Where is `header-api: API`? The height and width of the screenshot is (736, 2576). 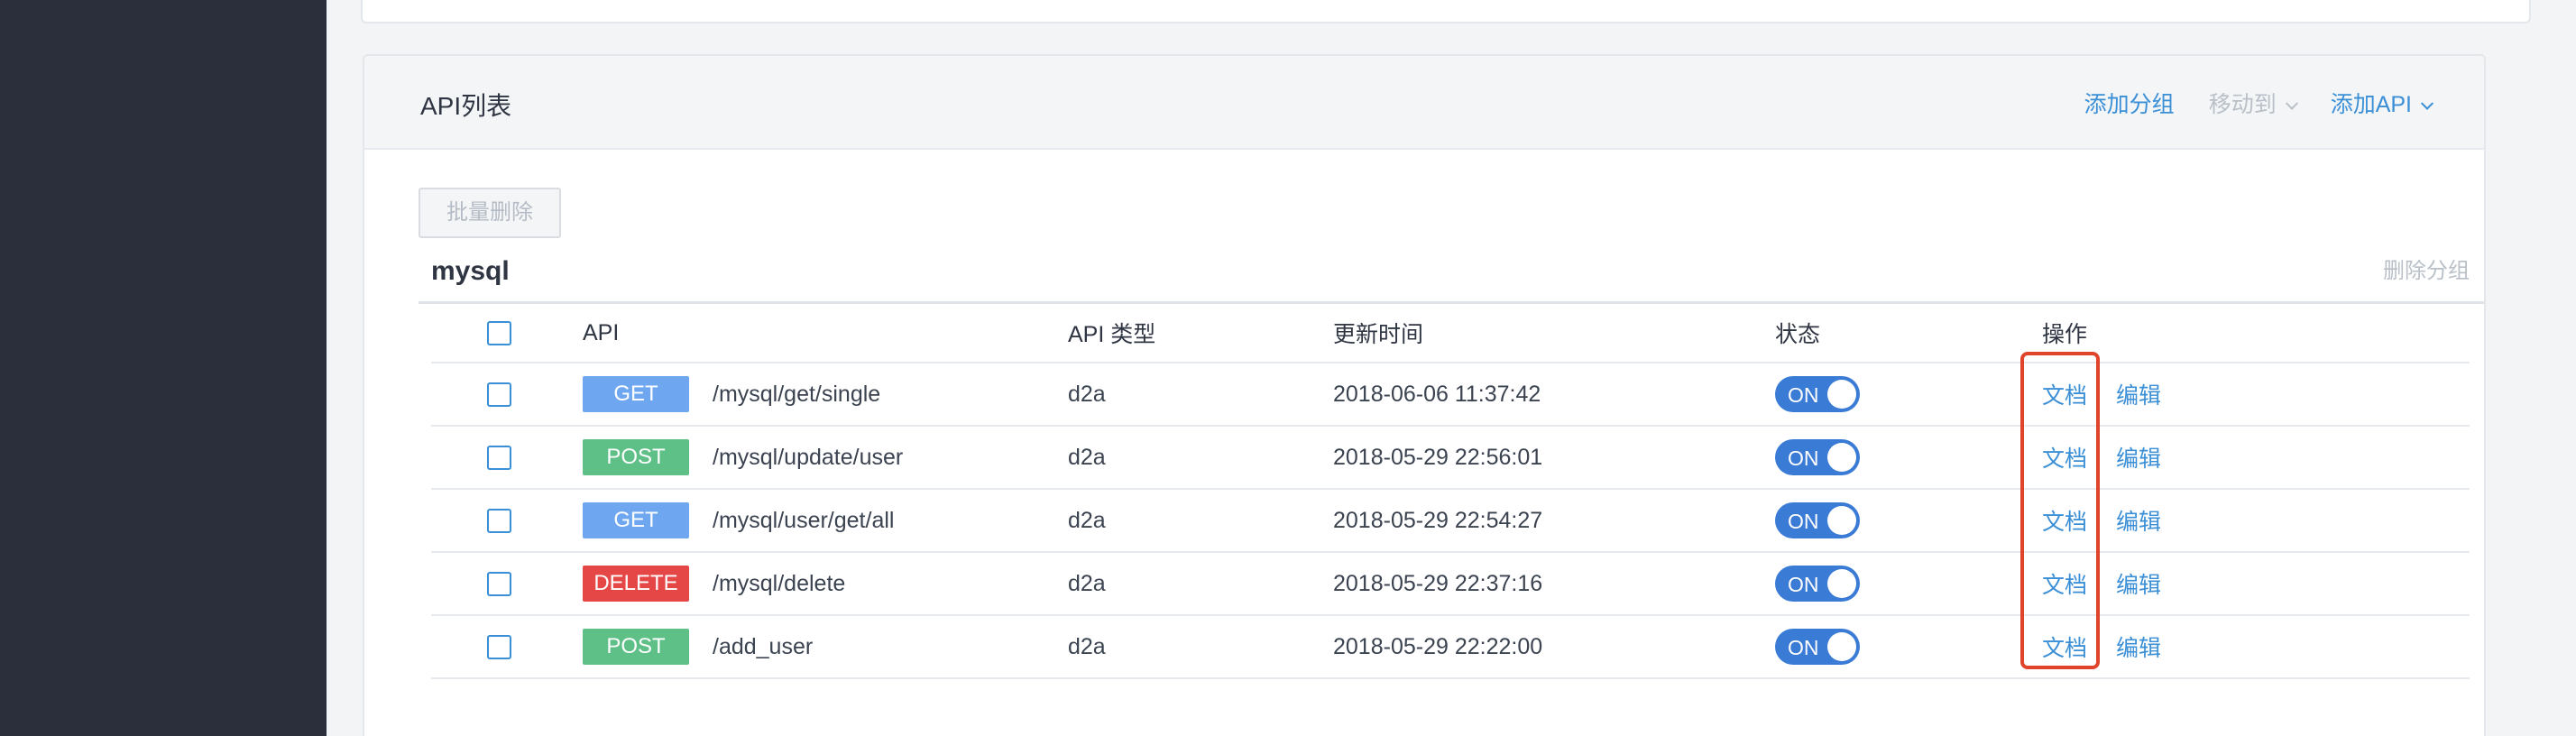 header-api: API is located at coordinates (601, 332).